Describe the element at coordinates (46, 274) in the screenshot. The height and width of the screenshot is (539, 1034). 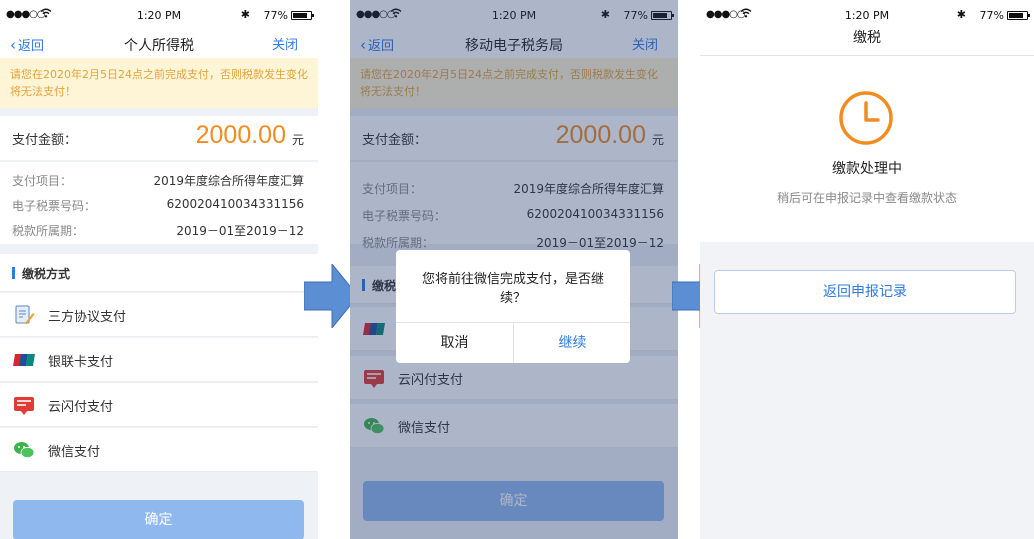
I see `section-title: 缴税方式` at that location.